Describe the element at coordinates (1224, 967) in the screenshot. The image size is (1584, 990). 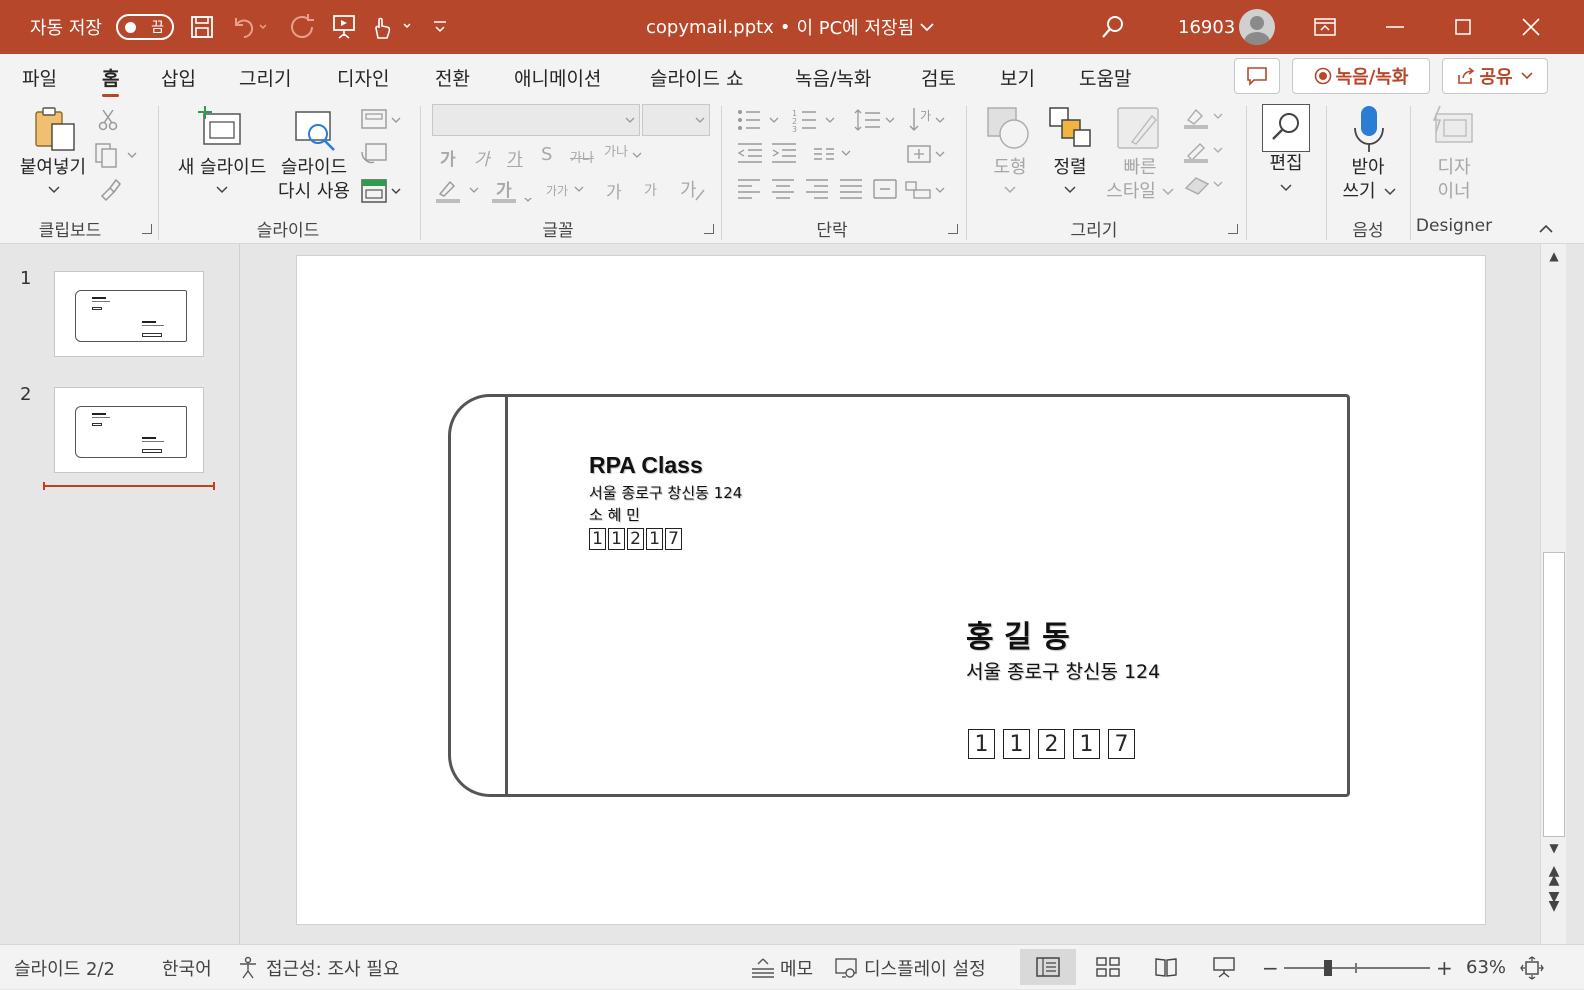
I see `slideshow-view-button` at that location.